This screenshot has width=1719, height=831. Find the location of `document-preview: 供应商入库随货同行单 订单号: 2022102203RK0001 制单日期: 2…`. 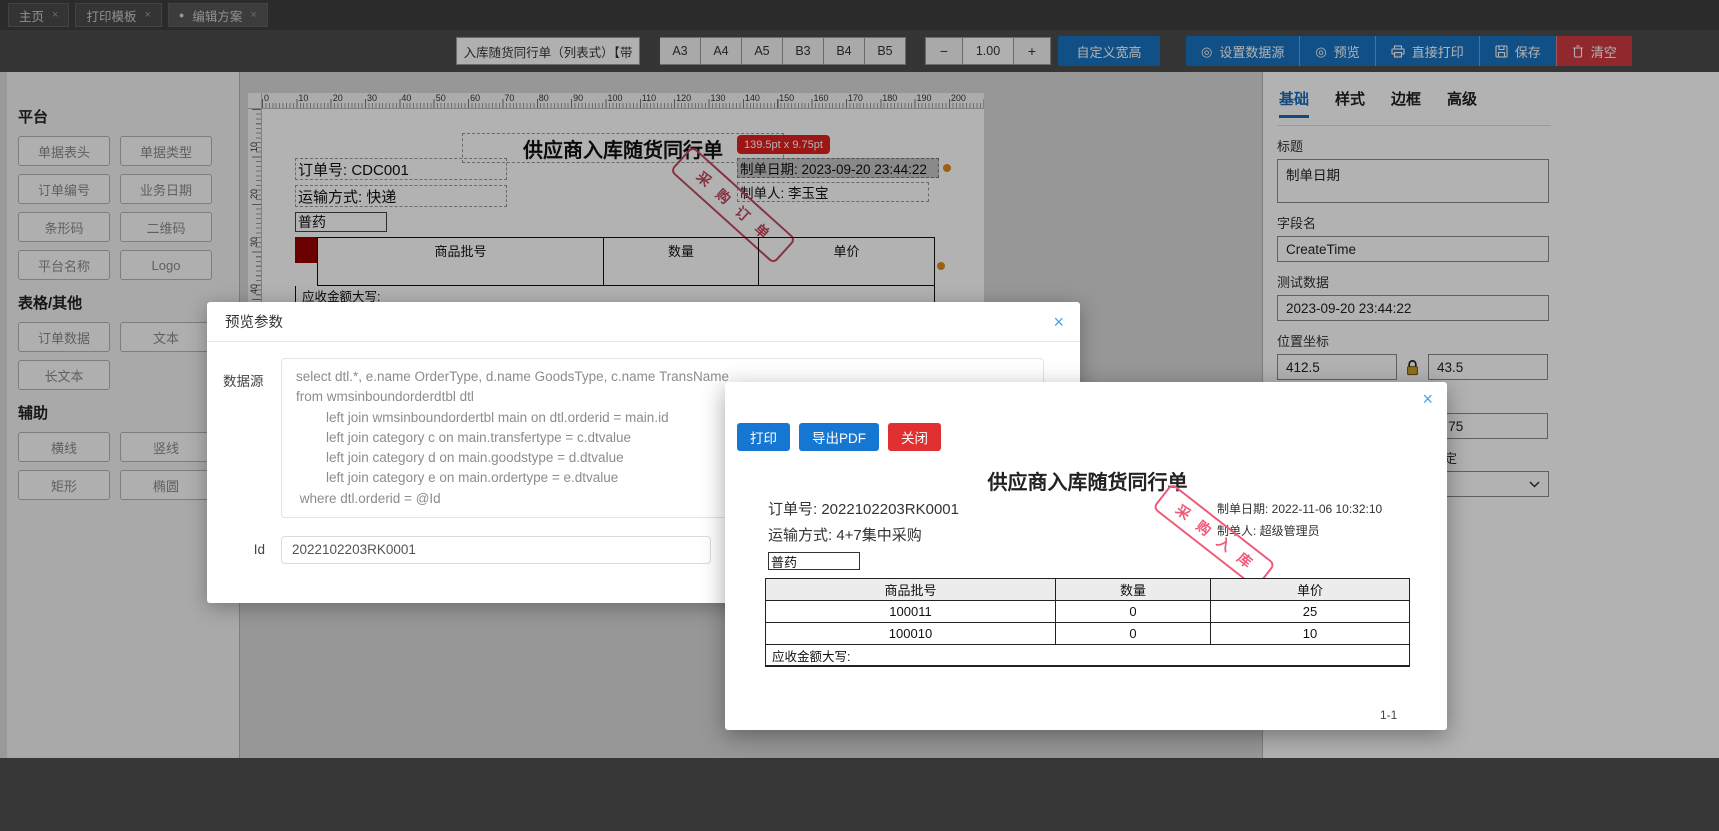

document-preview: 供应商入库随货同行单 订单号: 2022102203RK0001 制单日期: 2… is located at coordinates (1087, 592).